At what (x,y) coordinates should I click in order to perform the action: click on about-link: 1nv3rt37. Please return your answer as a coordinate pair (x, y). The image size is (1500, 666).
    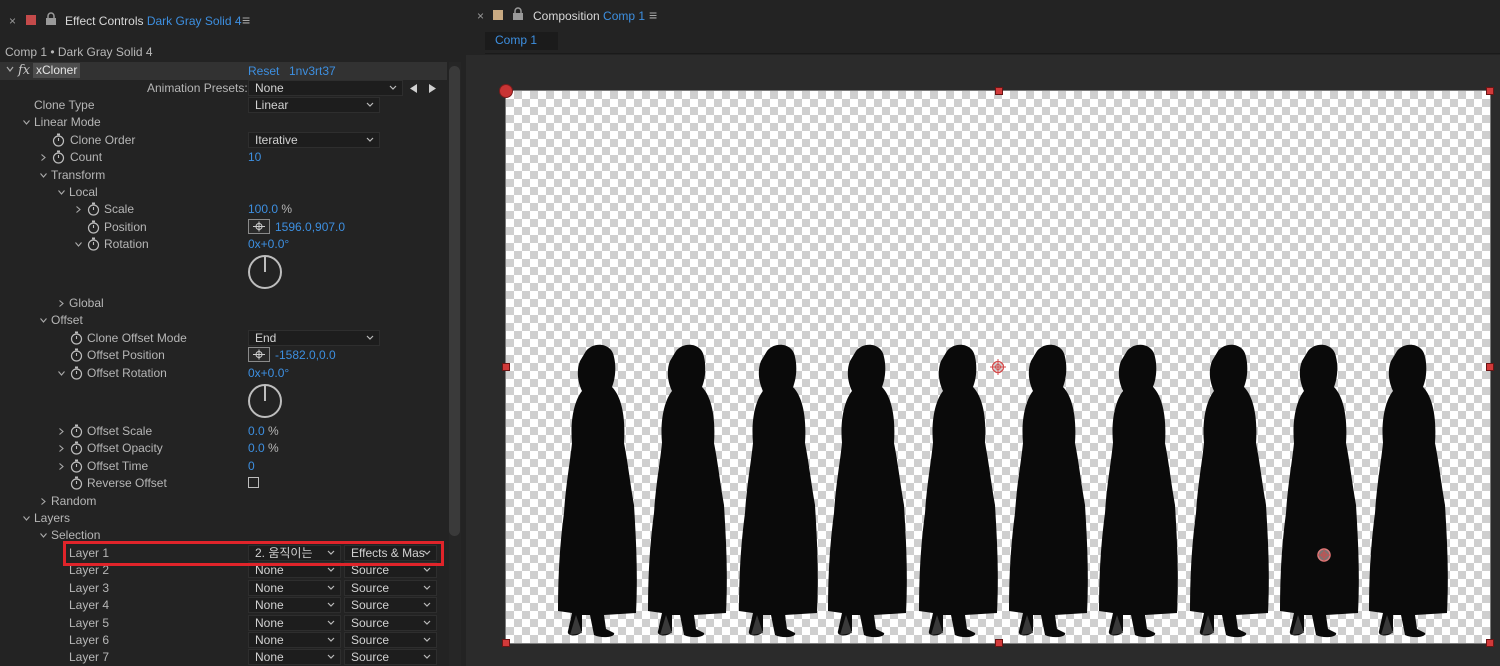
    Looking at the image, I should click on (312, 71).